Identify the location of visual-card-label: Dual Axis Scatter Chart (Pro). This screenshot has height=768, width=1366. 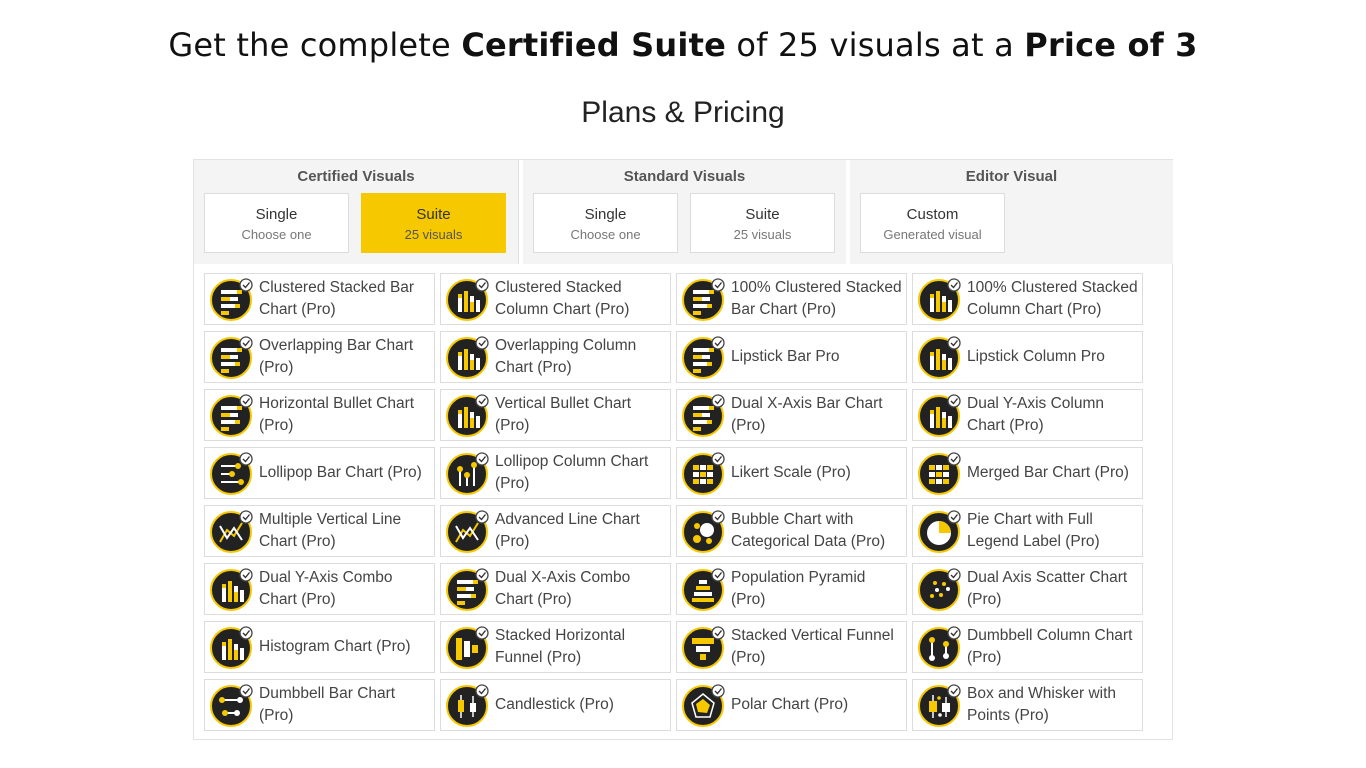
(1052, 589).